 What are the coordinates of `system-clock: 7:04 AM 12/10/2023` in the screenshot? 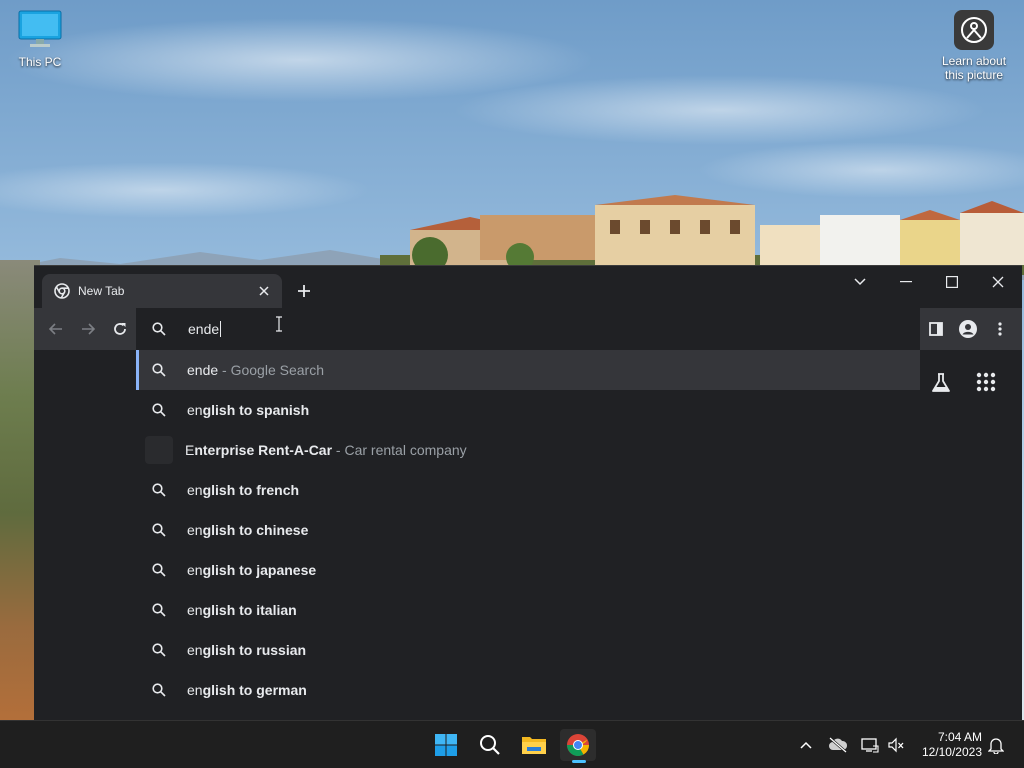 It's located at (947, 745).